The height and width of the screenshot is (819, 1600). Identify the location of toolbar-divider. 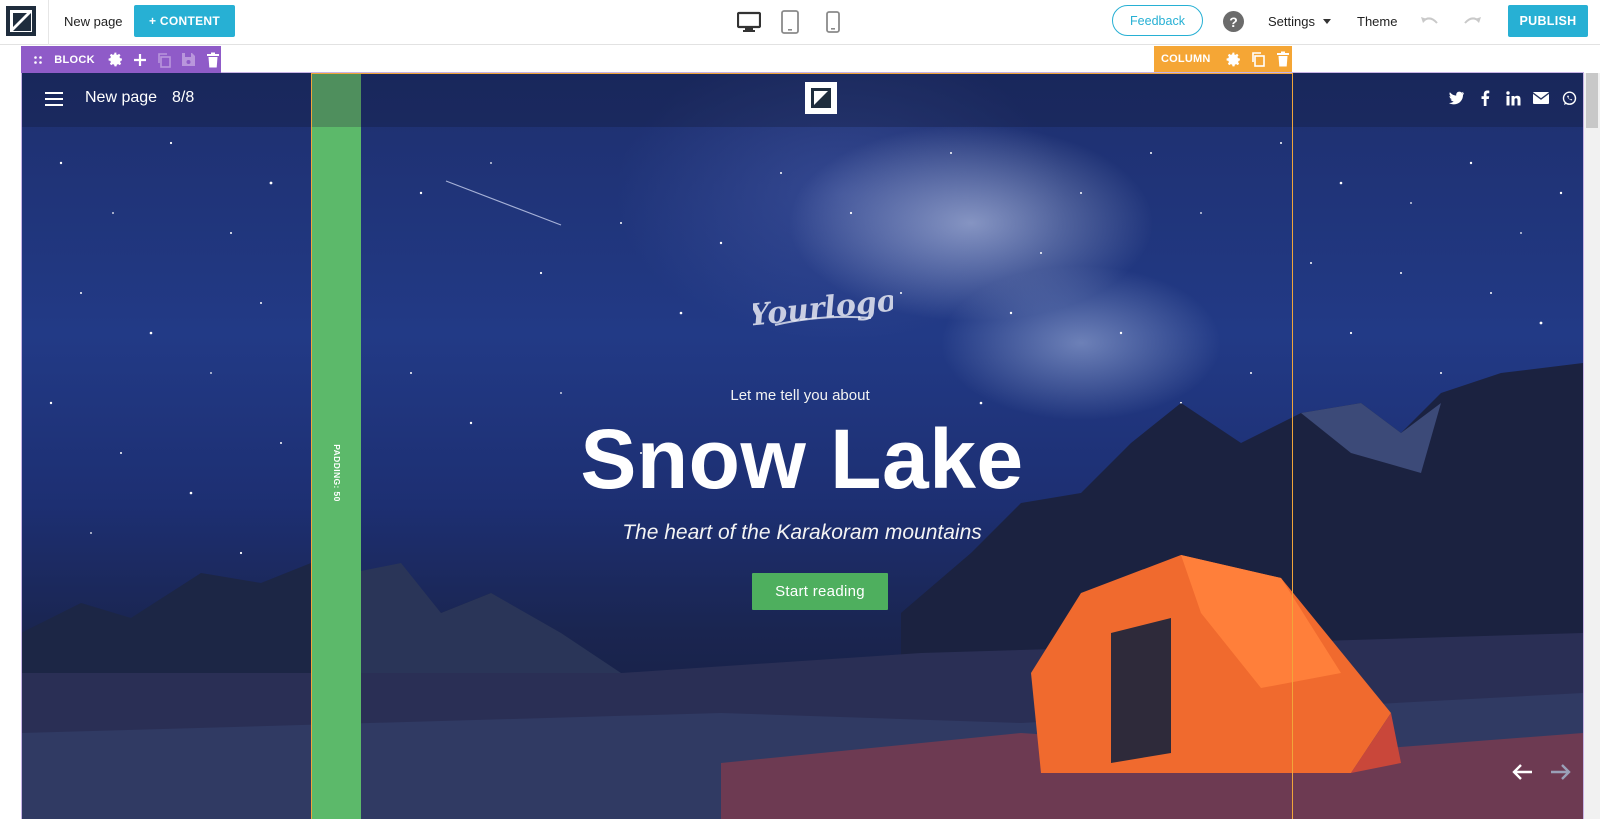
(48, 22).